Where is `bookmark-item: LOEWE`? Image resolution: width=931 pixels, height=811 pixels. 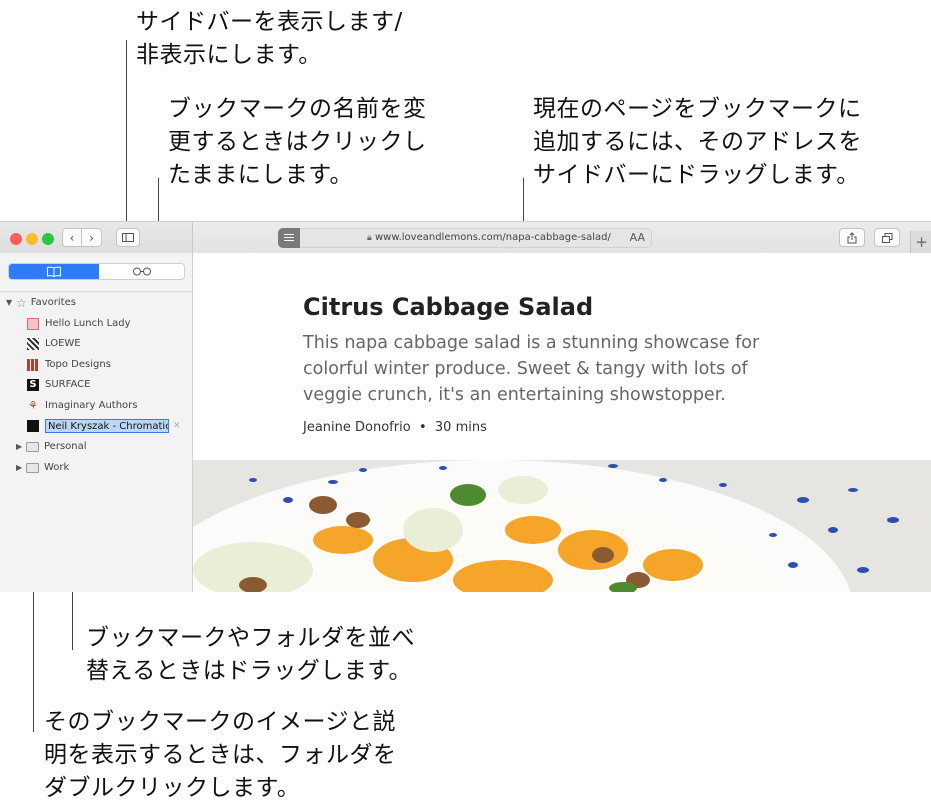
bookmark-item: LOEWE is located at coordinates (54, 343).